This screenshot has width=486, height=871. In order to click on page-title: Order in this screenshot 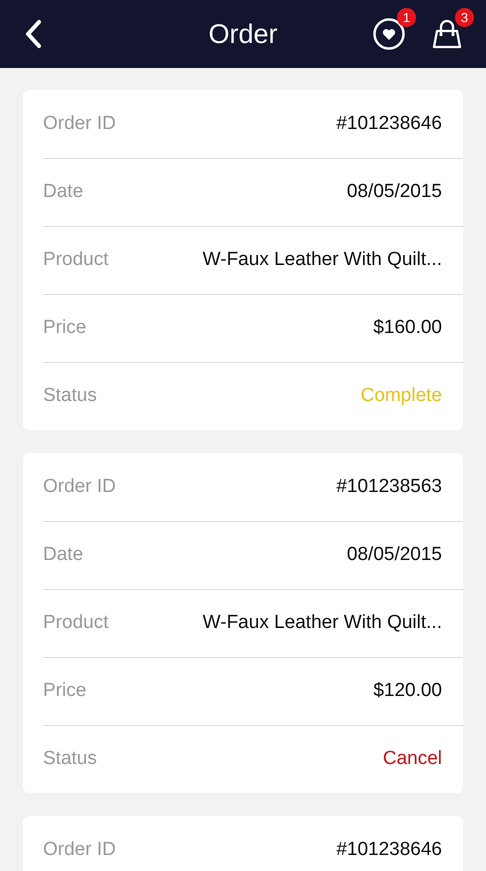, I will do `click(243, 34)`.